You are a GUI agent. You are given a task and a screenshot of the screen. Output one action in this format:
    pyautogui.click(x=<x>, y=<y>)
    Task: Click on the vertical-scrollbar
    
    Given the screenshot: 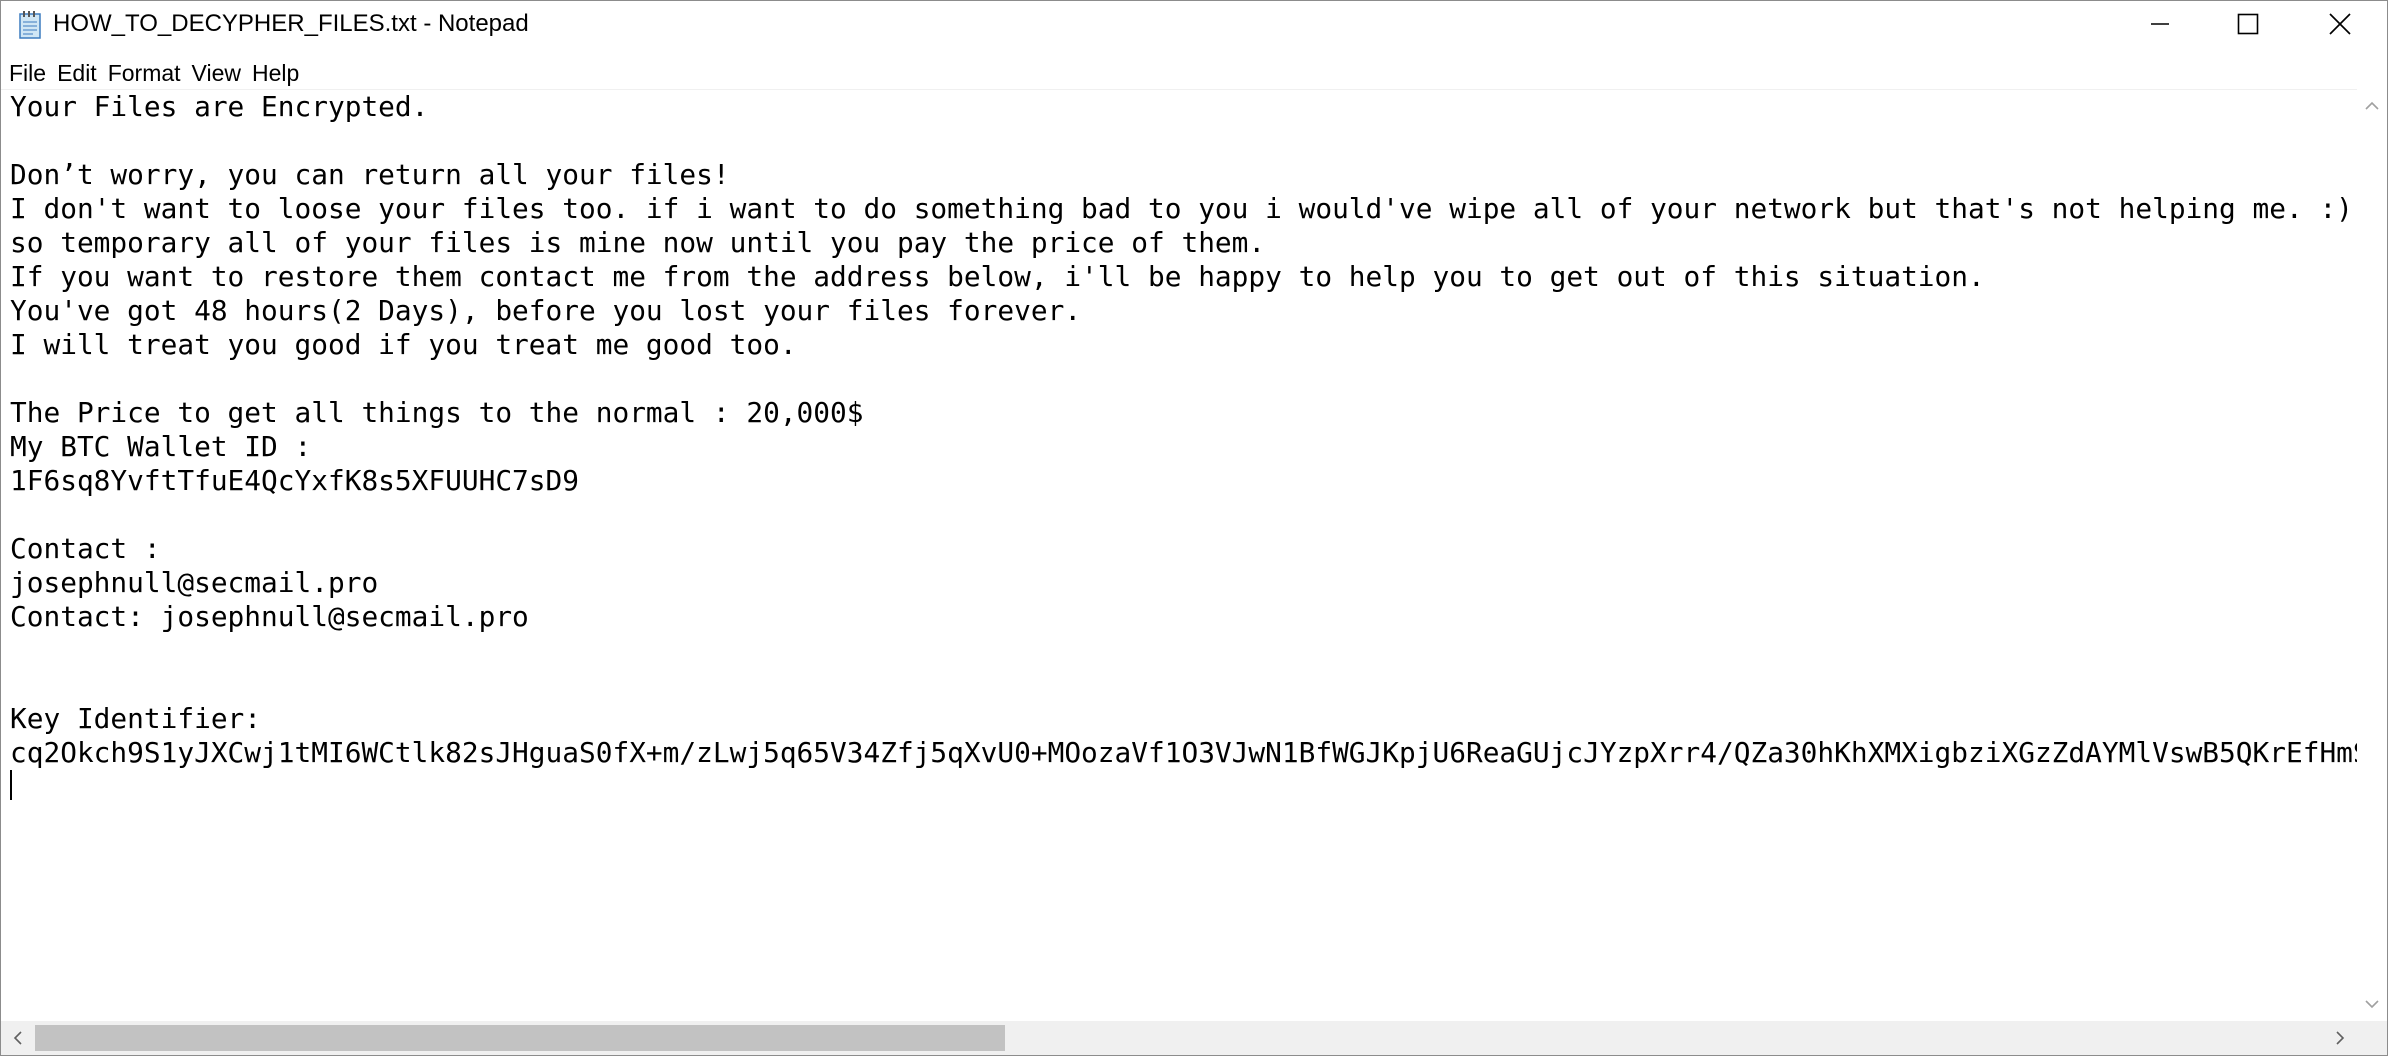 What is the action you would take?
    pyautogui.click(x=2372, y=555)
    